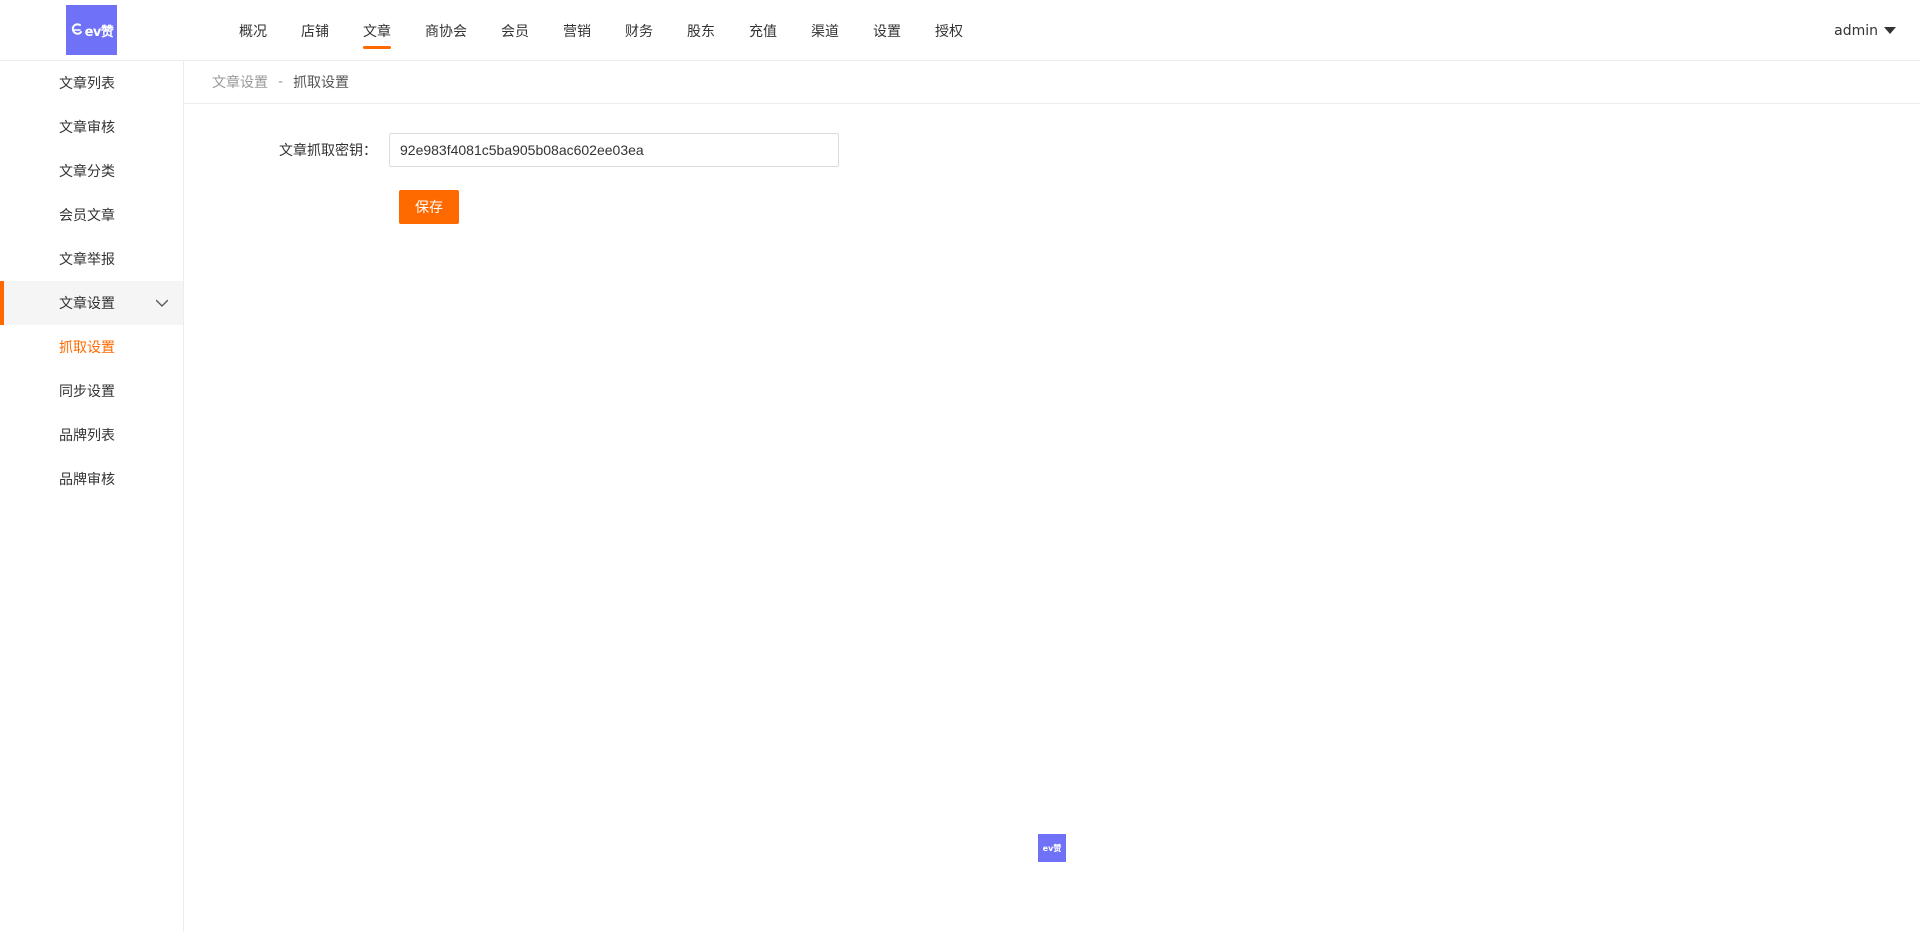 The height and width of the screenshot is (932, 1920). What do you see at coordinates (87, 436) in the screenshot?
I see `sidebar-item-label: 品牌列表` at bounding box center [87, 436].